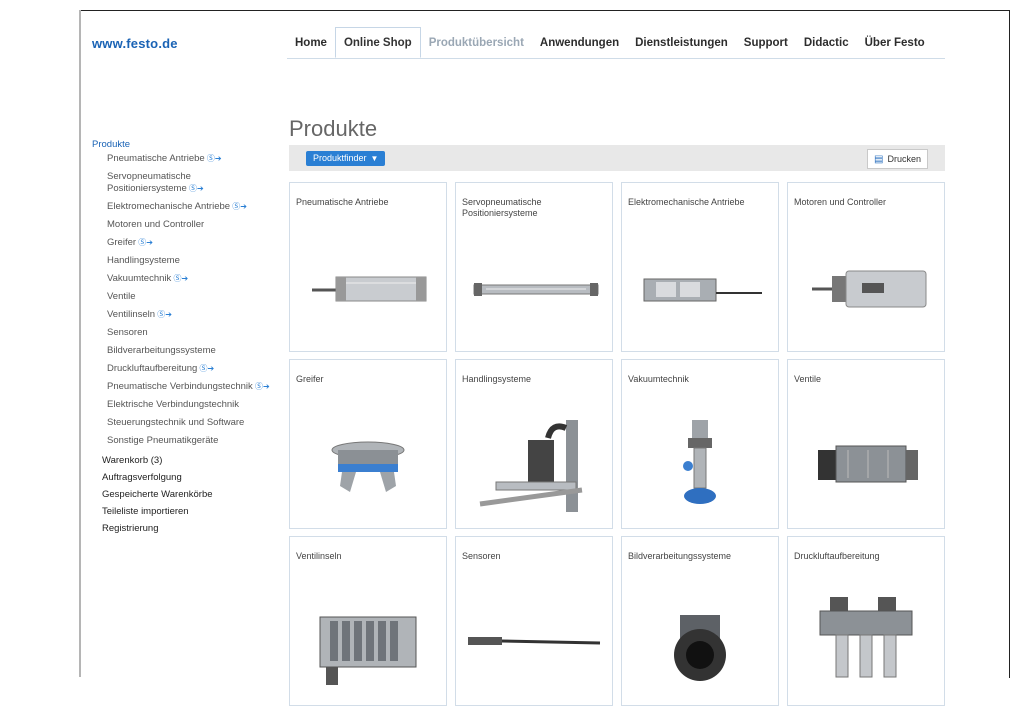  Describe the element at coordinates (182, 261) in the screenshot. I see `sidebar-item: Handlingsysteme` at that location.